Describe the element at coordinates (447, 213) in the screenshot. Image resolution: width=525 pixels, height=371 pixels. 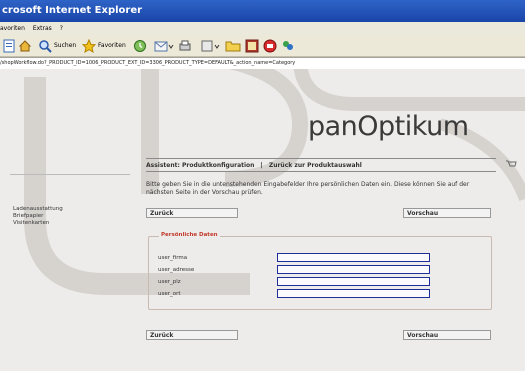
I see `preview-button-top: Vorschau` at that location.